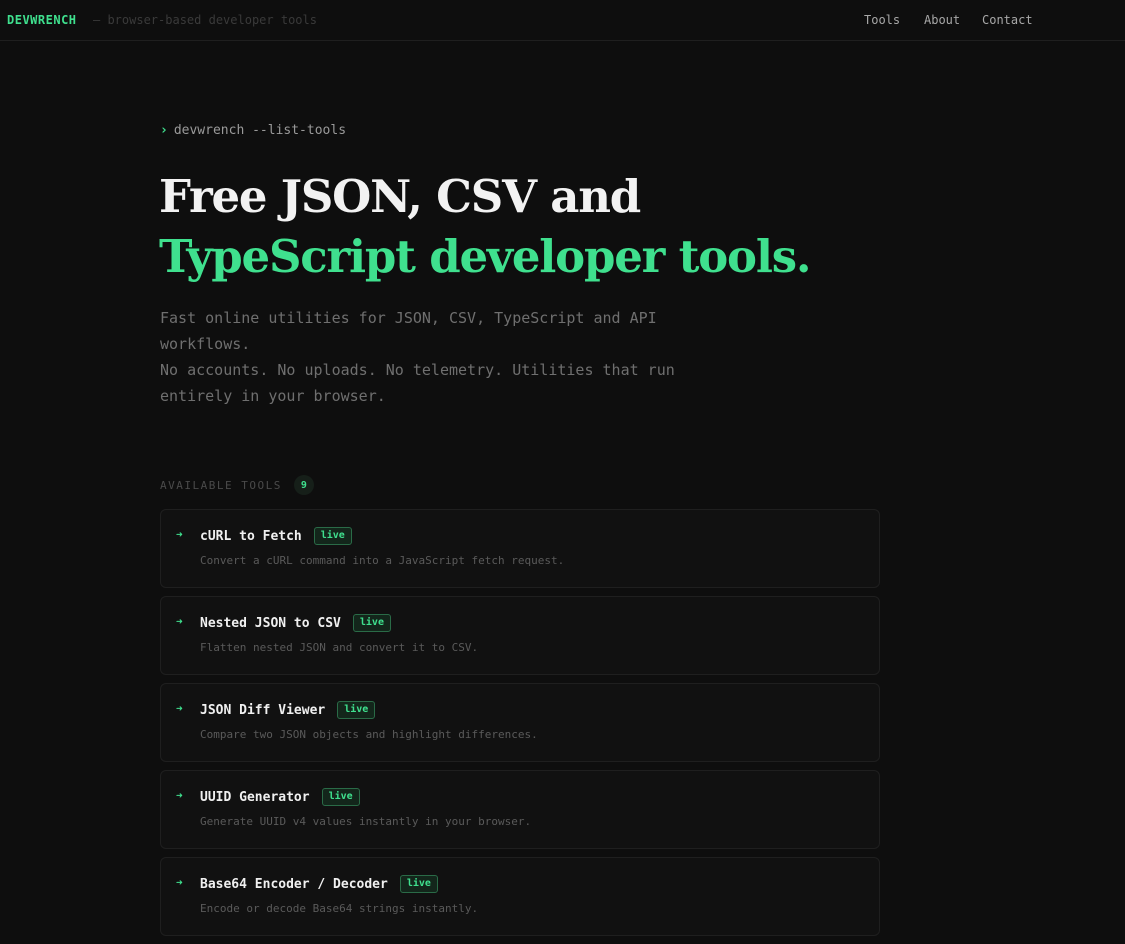 This screenshot has height=944, width=1125. I want to click on tool-title-row: JSON Diff Viewer live, so click(288, 710).